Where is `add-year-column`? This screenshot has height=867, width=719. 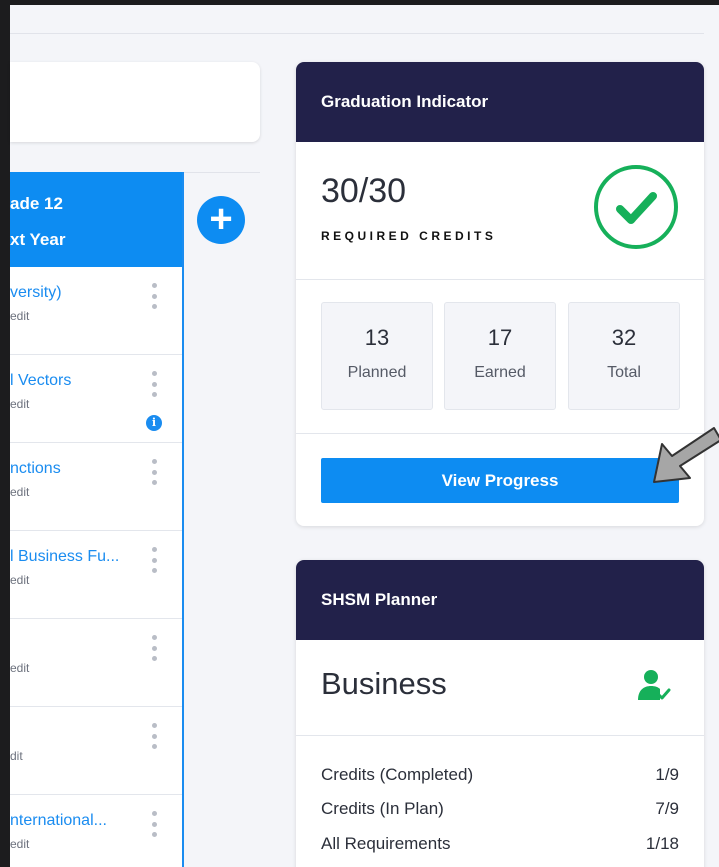
add-year-column is located at coordinates (222, 519).